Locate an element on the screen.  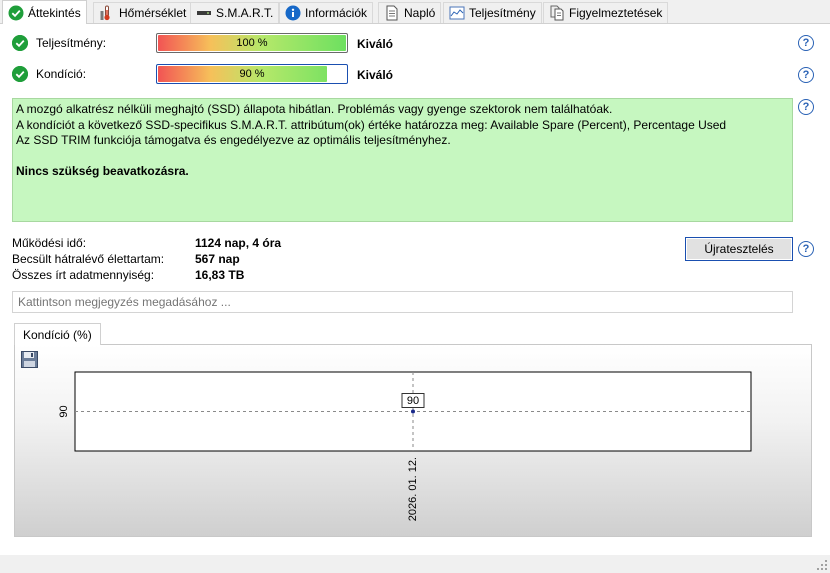
uptime-label: Működési idő: is located at coordinates (49, 243).